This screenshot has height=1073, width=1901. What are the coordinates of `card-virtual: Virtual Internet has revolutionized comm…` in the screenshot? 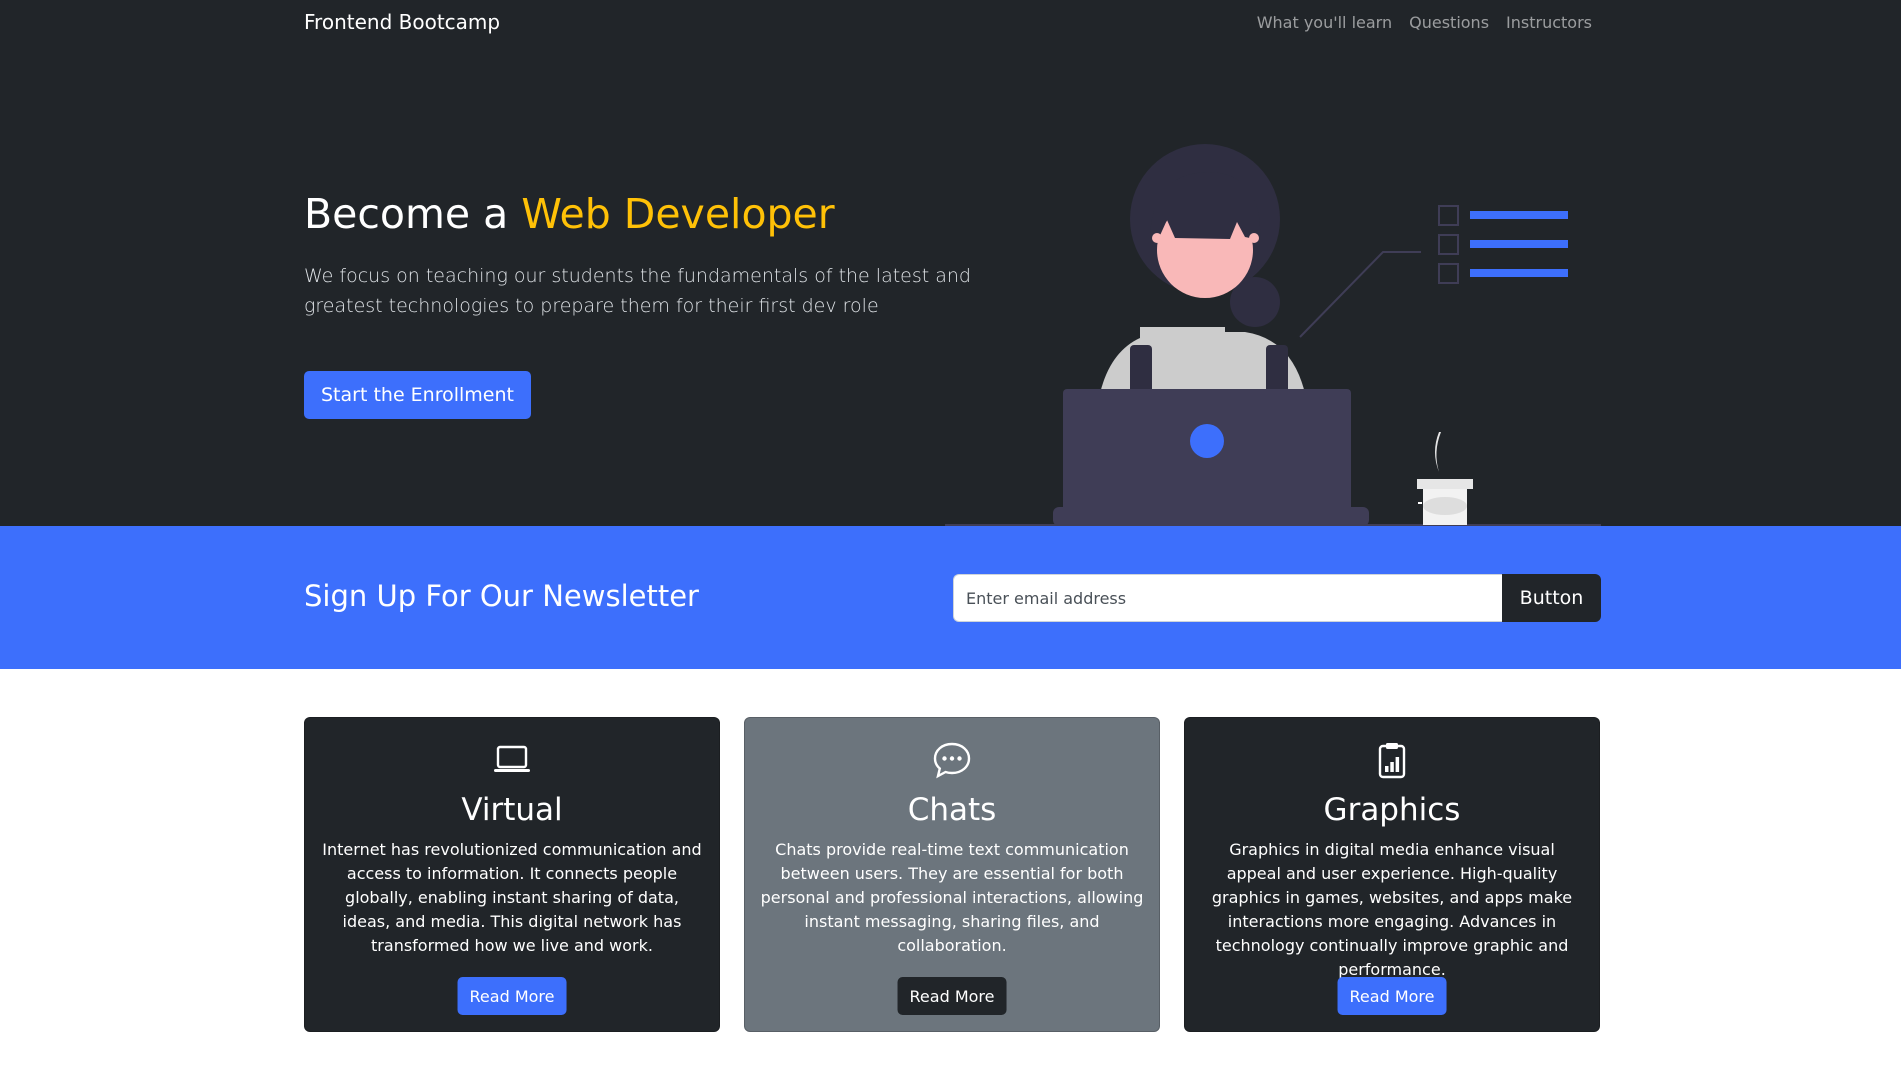 It's located at (512, 874).